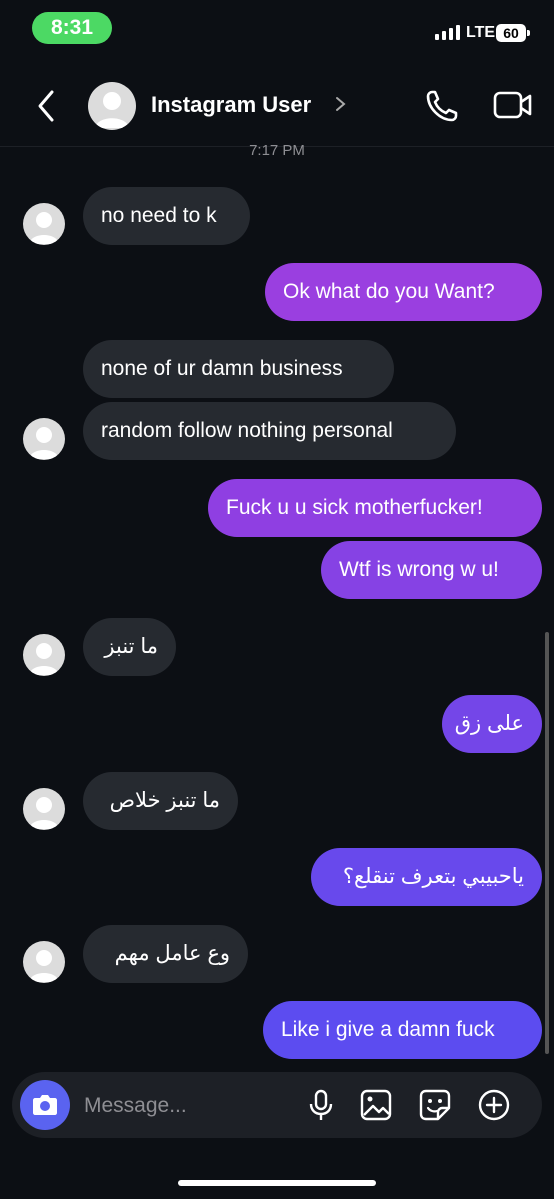 The width and height of the screenshot is (554, 1199). What do you see at coordinates (238, 369) in the screenshot?
I see `message-bubble-incoming: none of ur damn business` at bounding box center [238, 369].